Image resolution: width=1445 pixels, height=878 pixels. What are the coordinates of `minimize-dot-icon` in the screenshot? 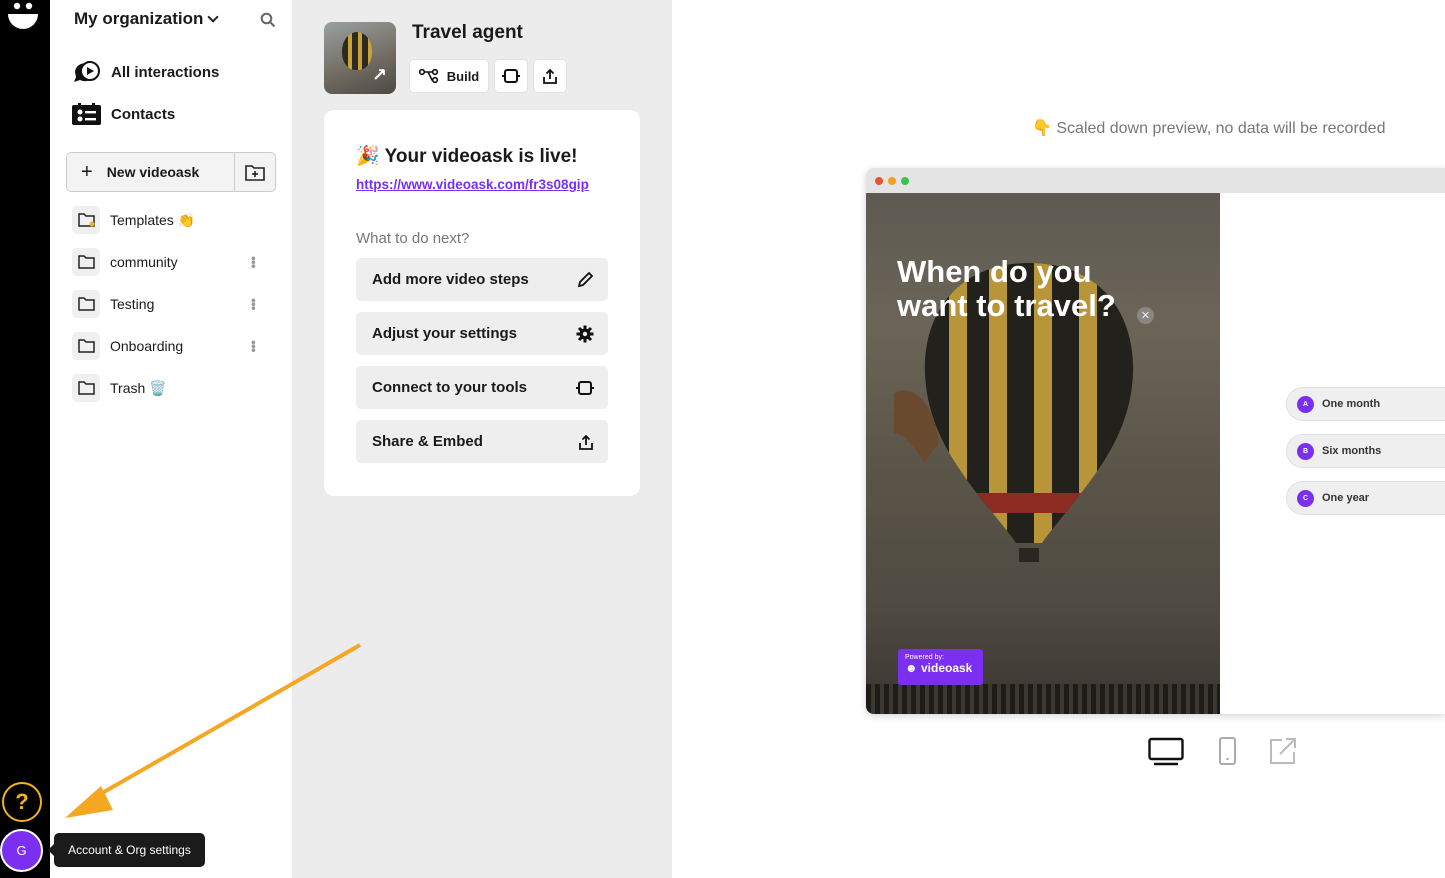 It's located at (892, 180).